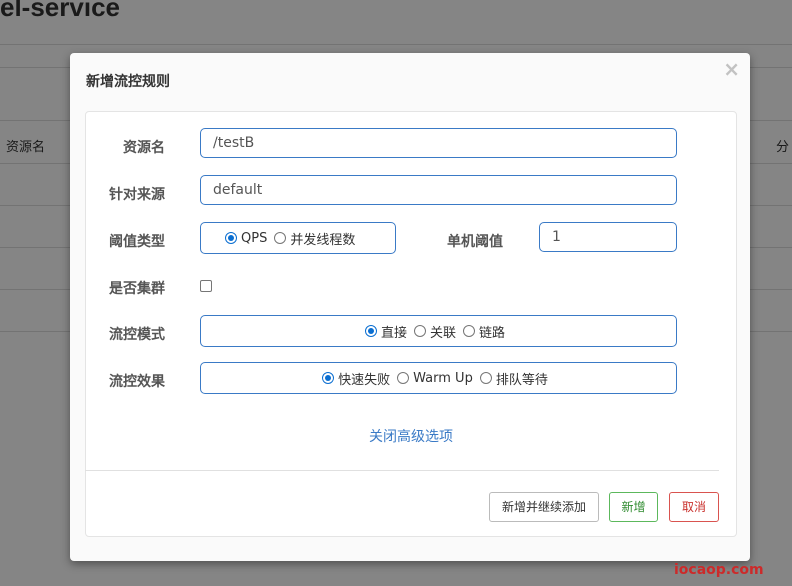  What do you see at coordinates (544, 507) in the screenshot?
I see `add-and-continue-button: 新增并继续添加` at bounding box center [544, 507].